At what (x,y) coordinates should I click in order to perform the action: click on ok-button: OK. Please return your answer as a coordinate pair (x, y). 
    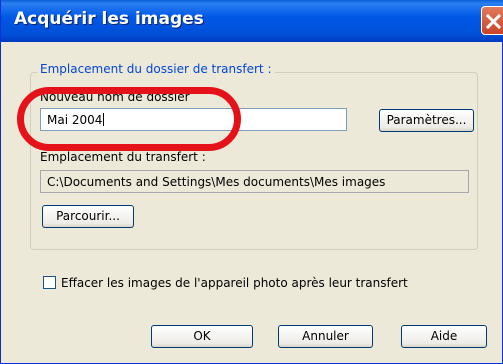
    Looking at the image, I should click on (202, 336).